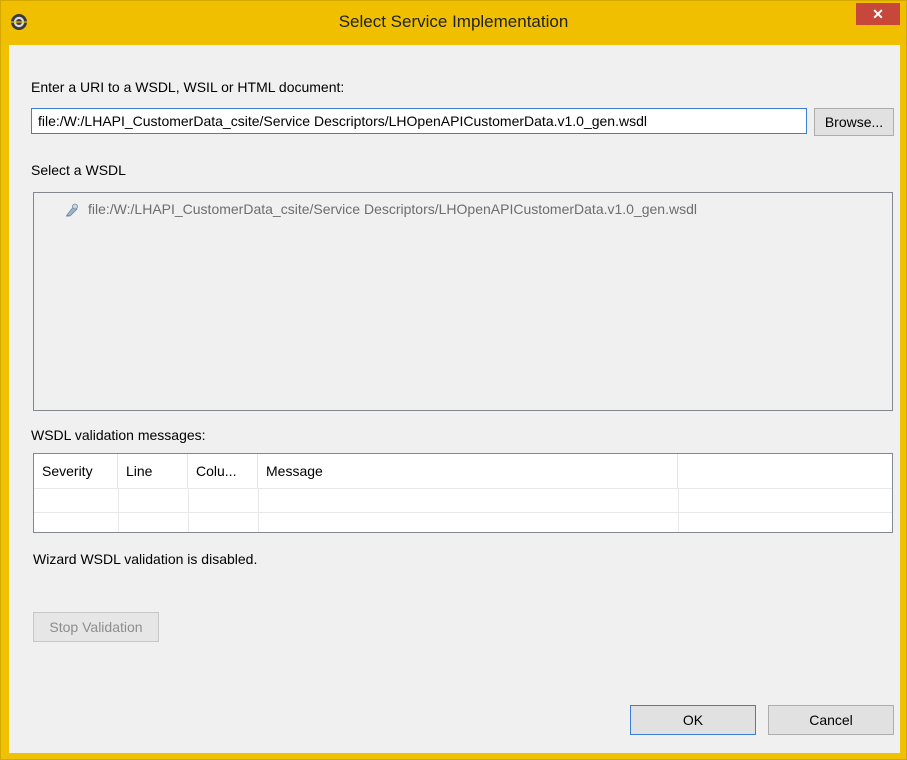 The height and width of the screenshot is (760, 907). What do you see at coordinates (419, 121) in the screenshot?
I see `uri-input` at bounding box center [419, 121].